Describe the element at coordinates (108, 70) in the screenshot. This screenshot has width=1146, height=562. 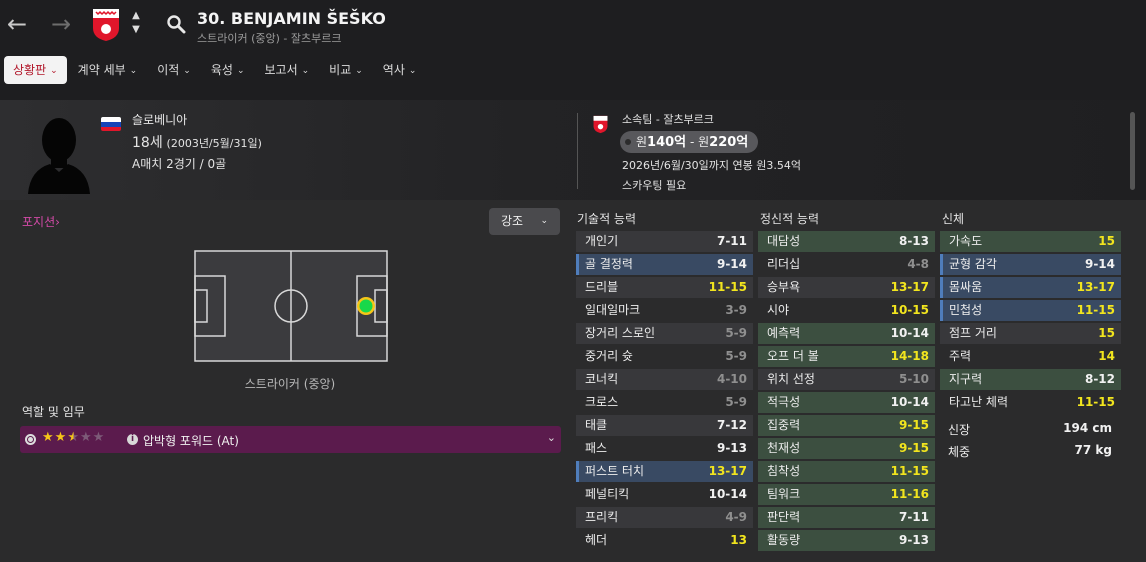
I see `tab-contract: 계약 세부 ⌄` at that location.